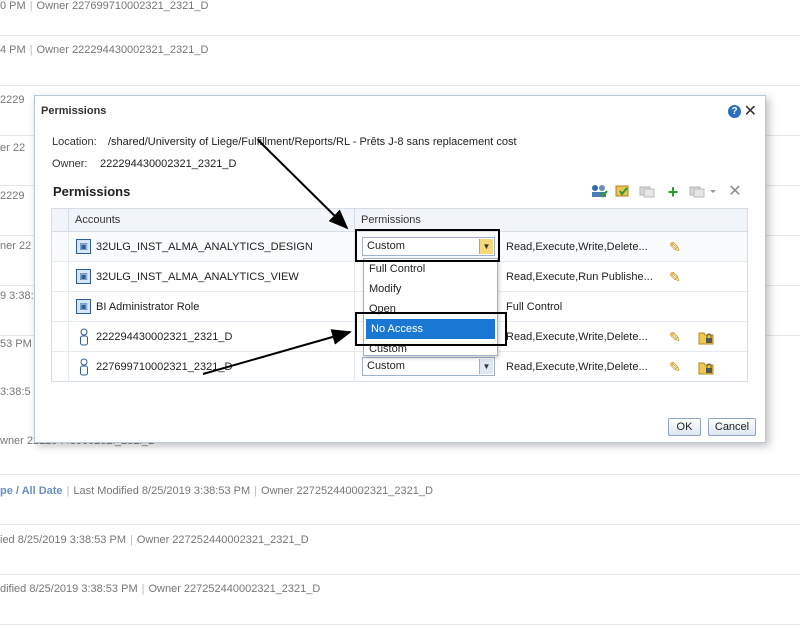 This screenshot has height=625, width=800. Describe the element at coordinates (122, 6) in the screenshot. I see `bg-row-owner: Owner 227699710002321_2321_D` at that location.